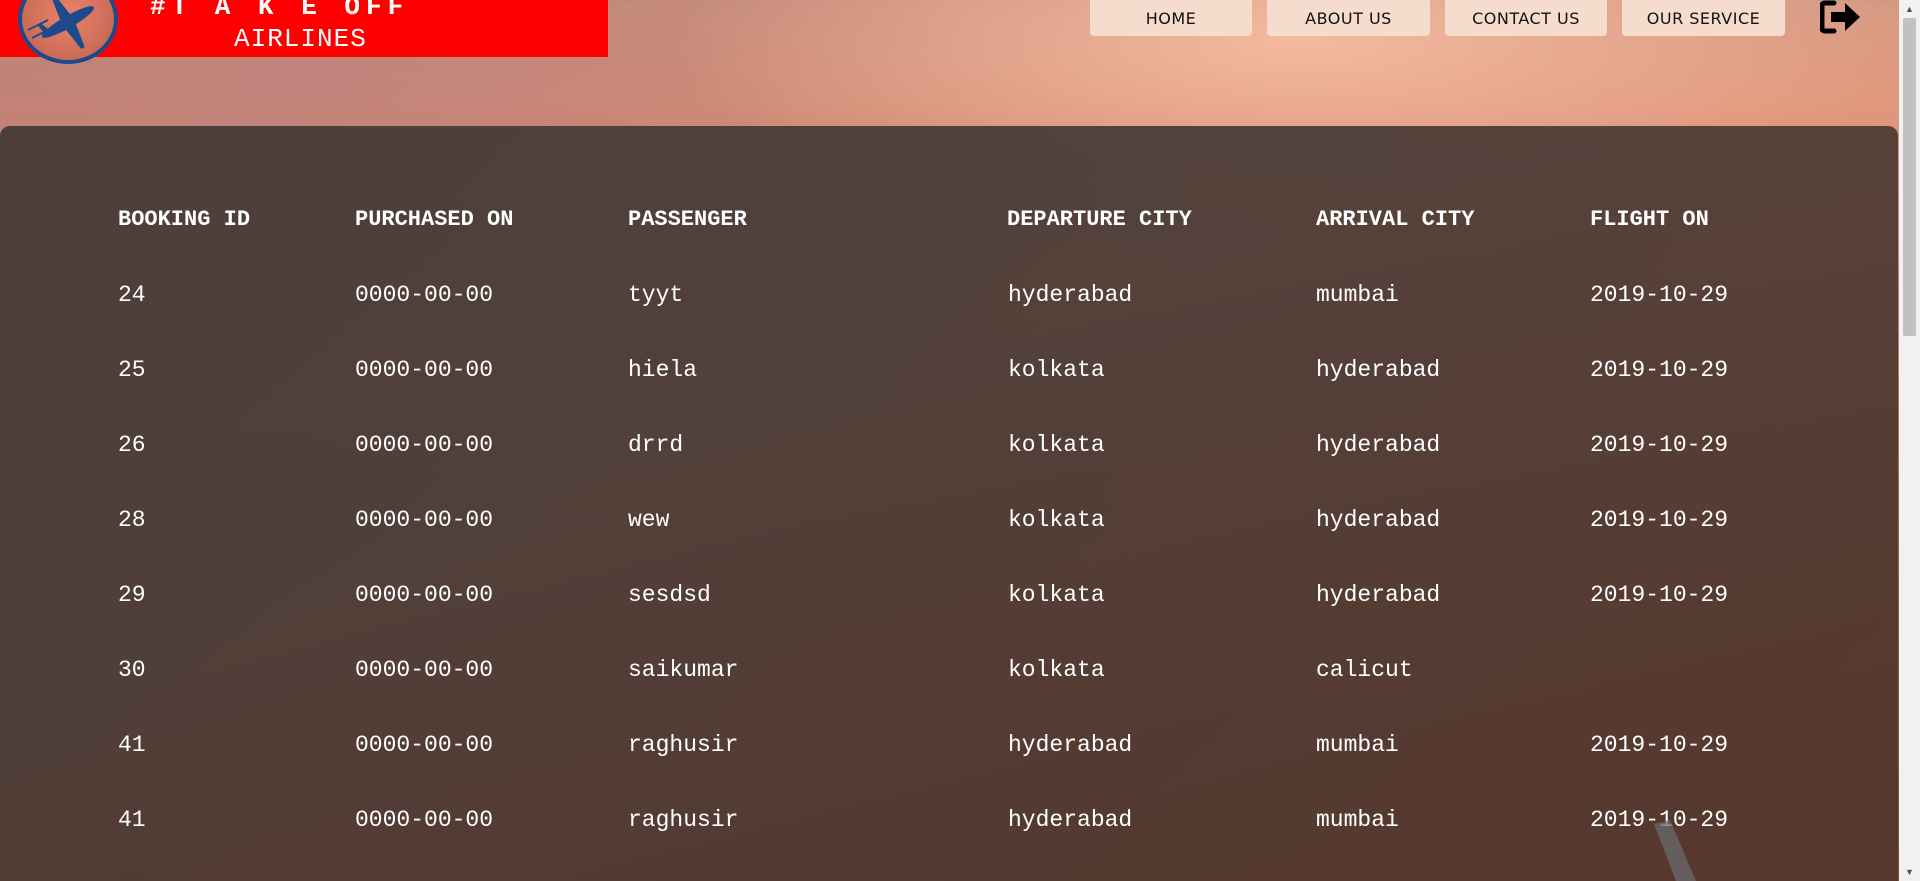 The width and height of the screenshot is (1920, 881). Describe the element at coordinates (300, 39) in the screenshot. I see `logo-subtitle: AIRLINES` at that location.